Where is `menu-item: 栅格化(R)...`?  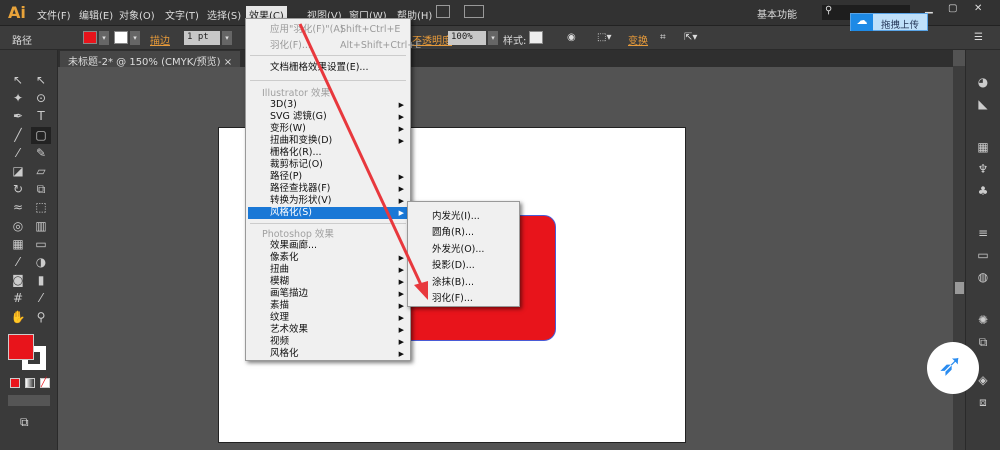 menu-item: 栅格化(R)... is located at coordinates (328, 153).